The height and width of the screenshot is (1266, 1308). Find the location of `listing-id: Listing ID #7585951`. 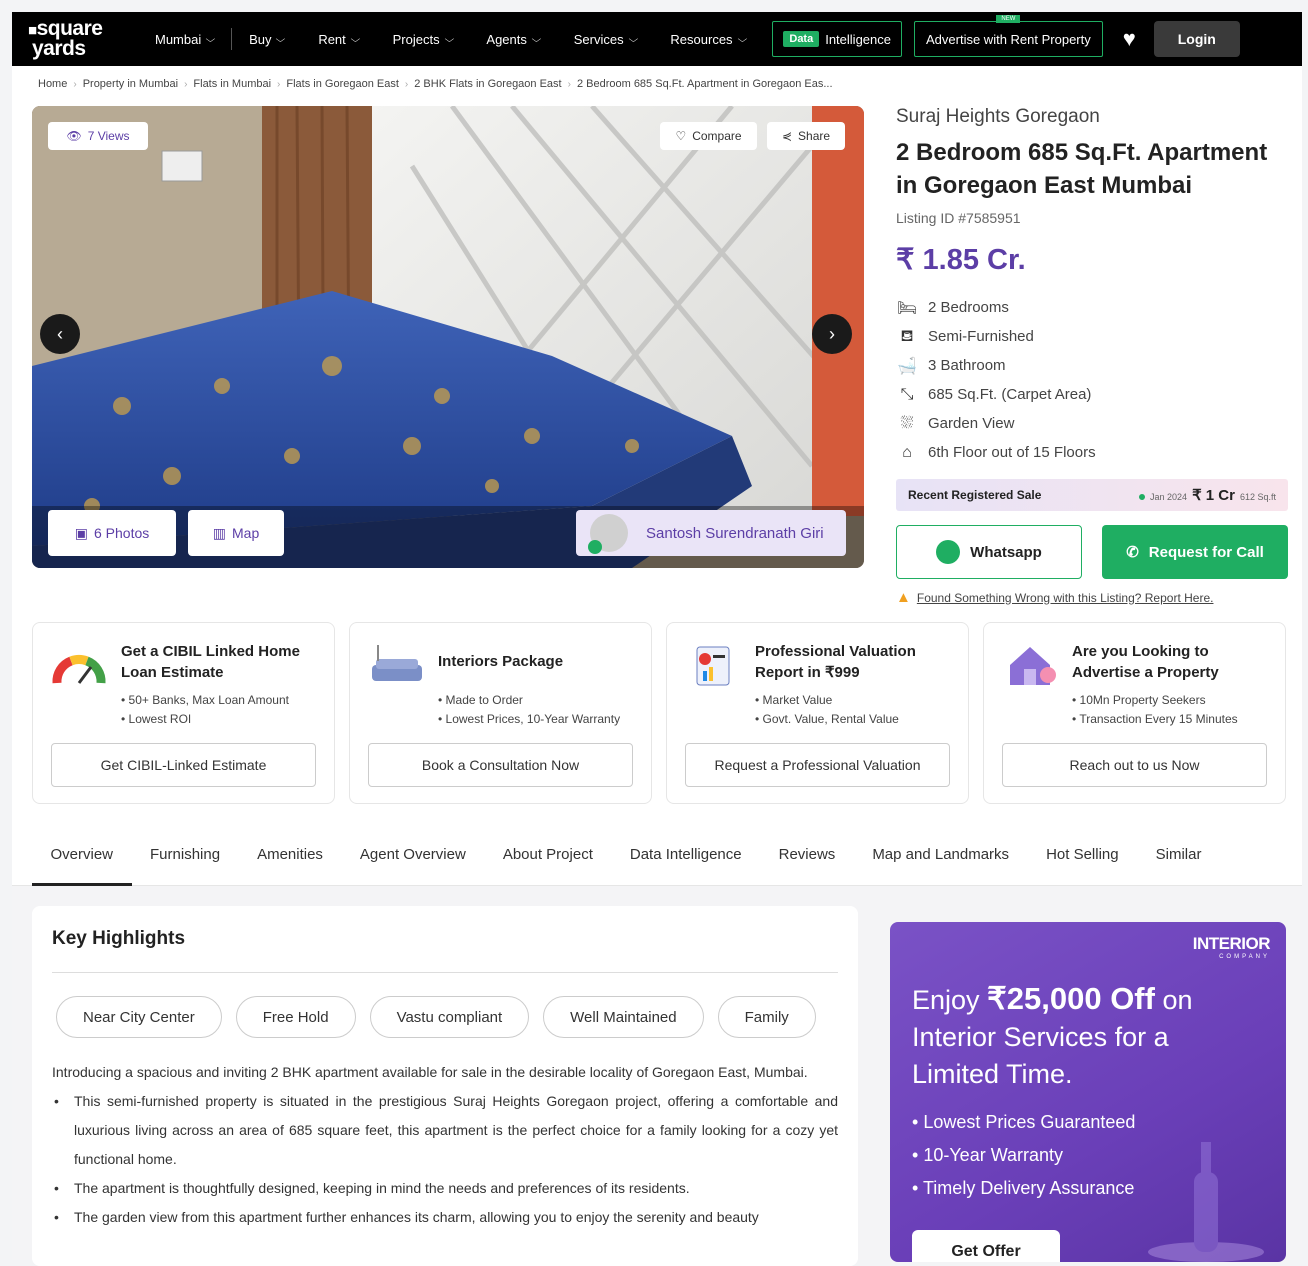

listing-id: Listing ID #7585951 is located at coordinates (958, 218).